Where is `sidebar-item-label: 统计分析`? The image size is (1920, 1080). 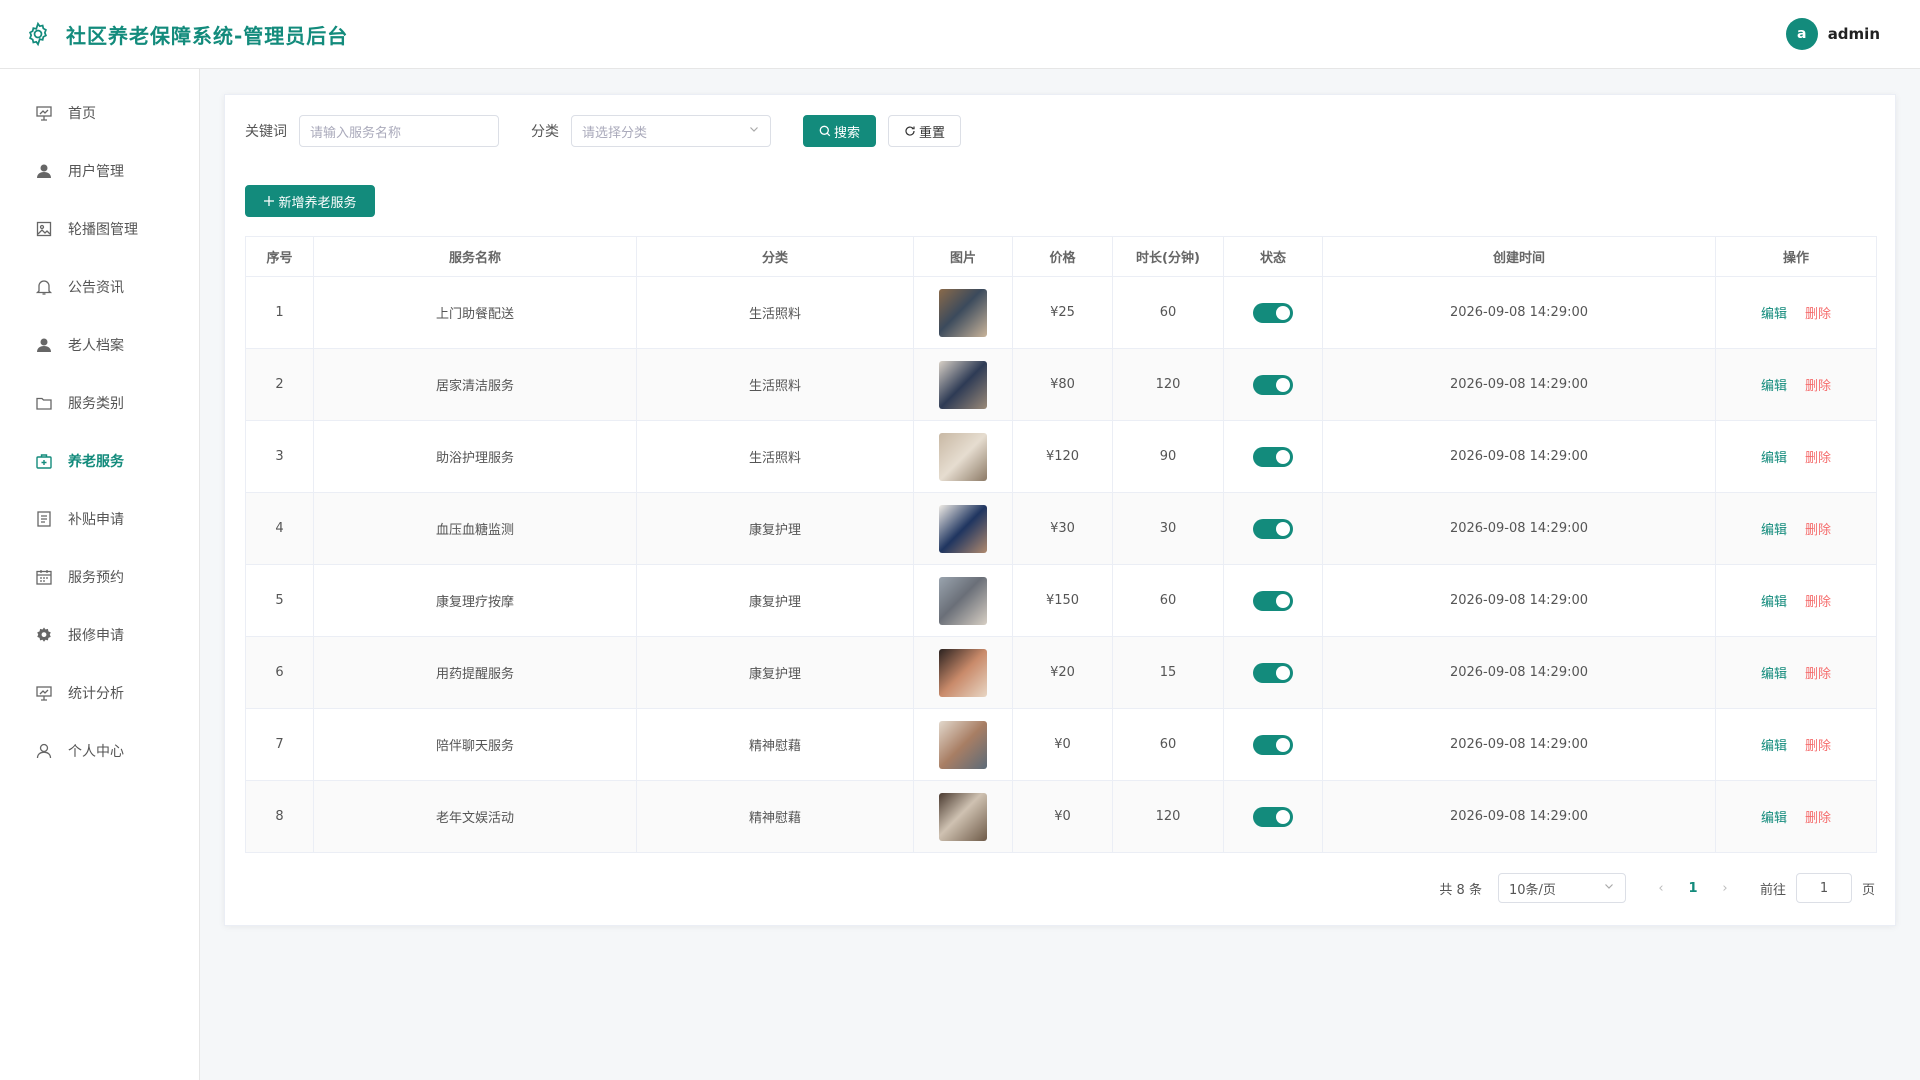 sidebar-item-label: 统计分析 is located at coordinates (96, 694).